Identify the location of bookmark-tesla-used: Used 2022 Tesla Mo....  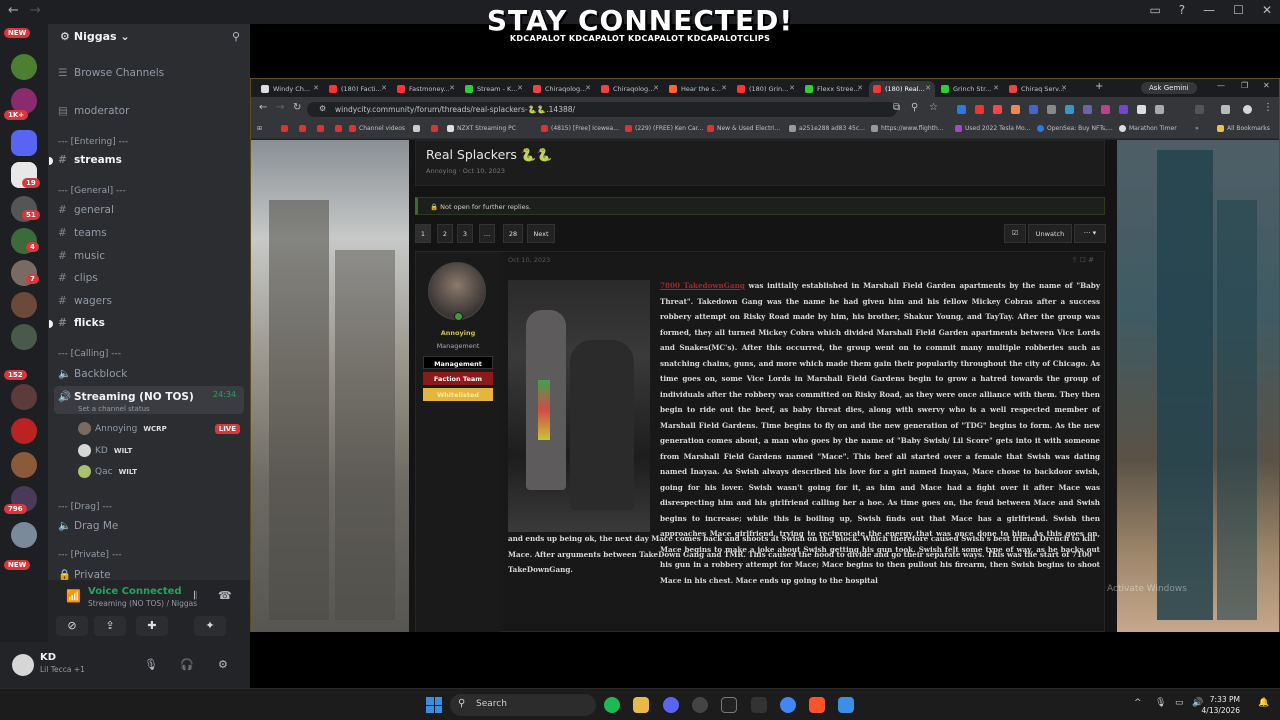
(992, 128).